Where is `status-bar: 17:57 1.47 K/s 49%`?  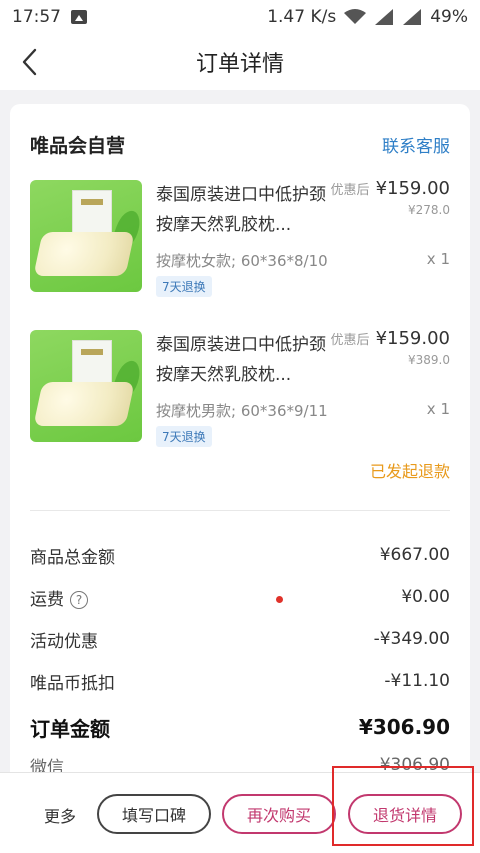 status-bar: 17:57 1.47 K/s 49% is located at coordinates (240, 17).